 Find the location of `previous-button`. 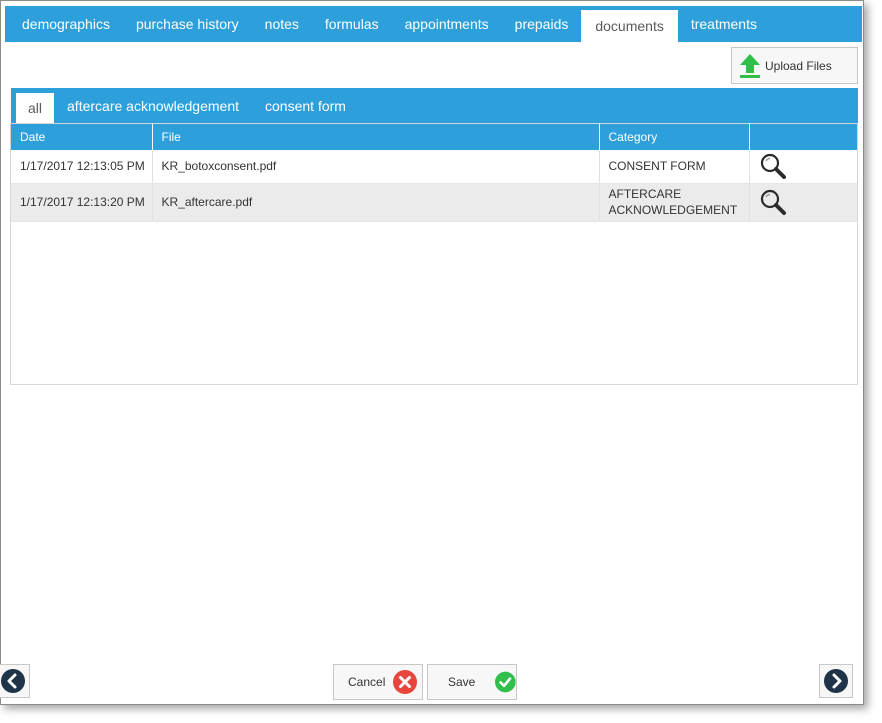

previous-button is located at coordinates (15, 681).